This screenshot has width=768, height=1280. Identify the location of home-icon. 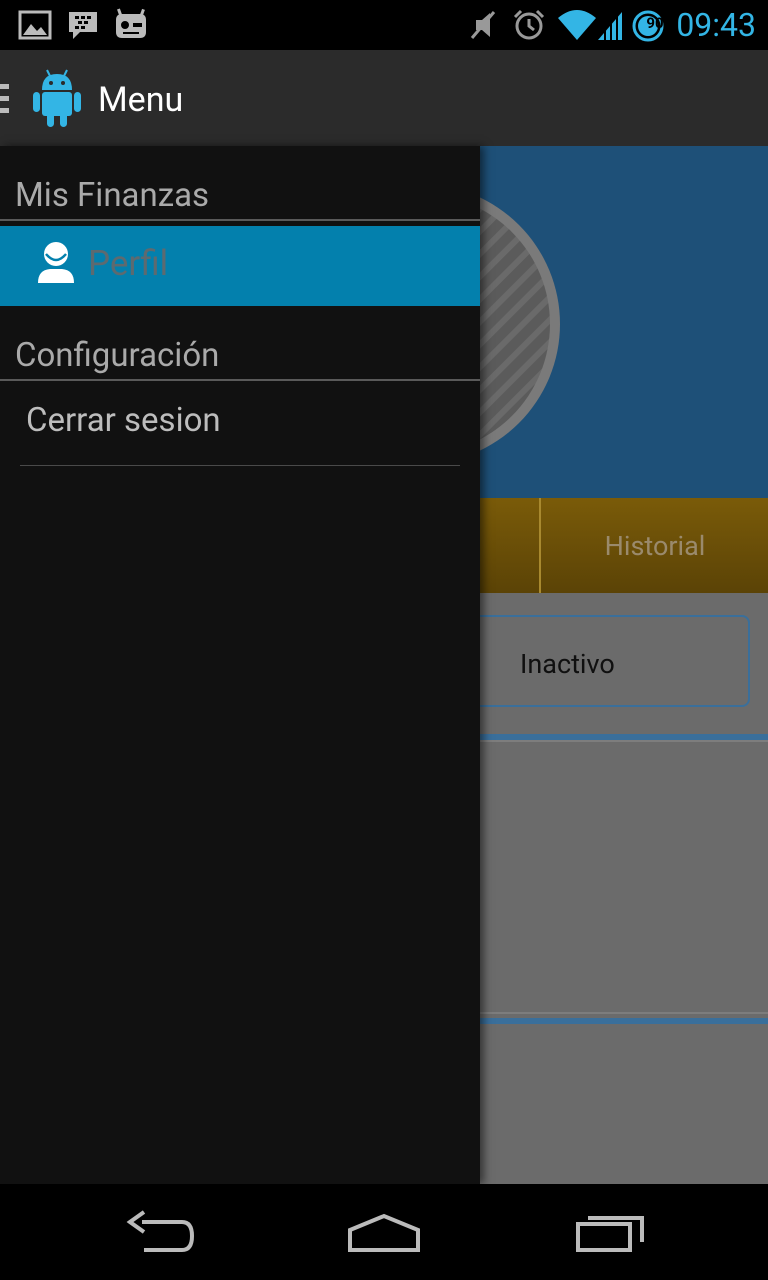
(384, 1232).